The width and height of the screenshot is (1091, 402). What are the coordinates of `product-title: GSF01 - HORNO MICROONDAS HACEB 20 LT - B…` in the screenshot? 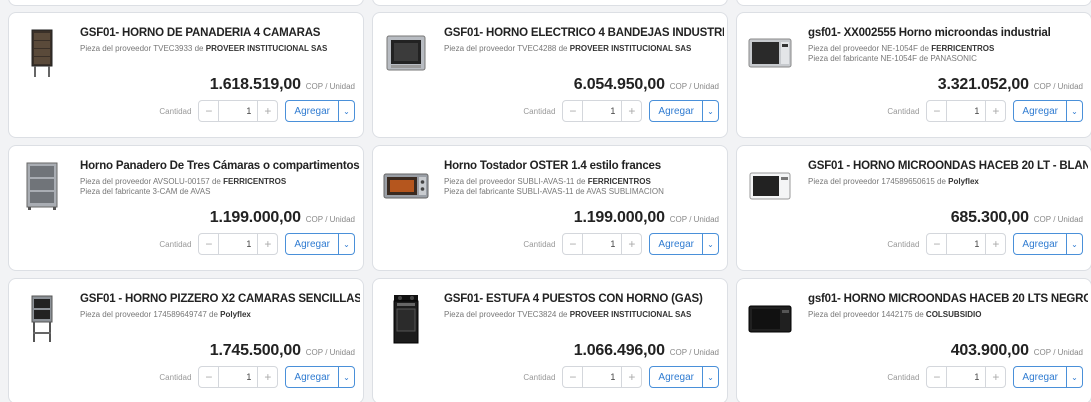 It's located at (948, 166).